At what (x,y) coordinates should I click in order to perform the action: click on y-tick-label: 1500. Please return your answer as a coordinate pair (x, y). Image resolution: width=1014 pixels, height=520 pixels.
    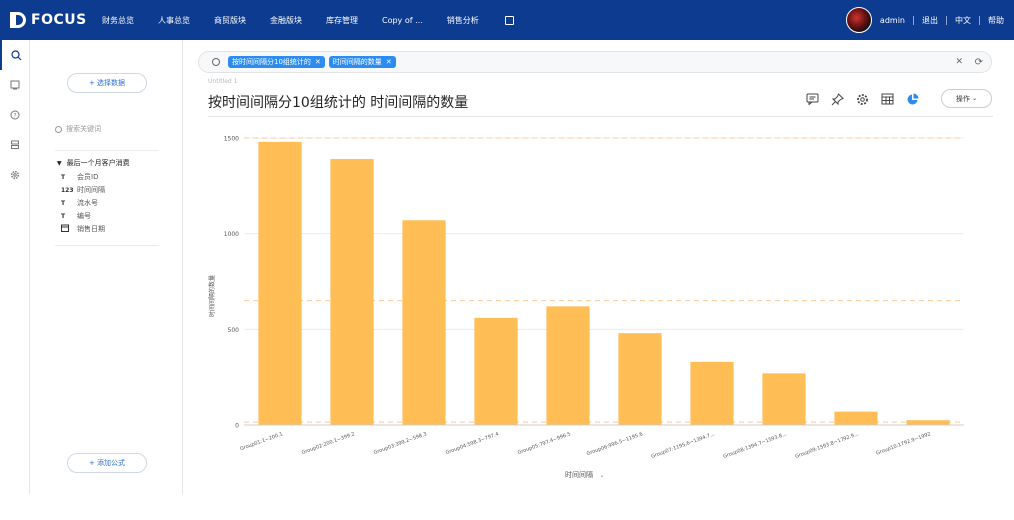
    Looking at the image, I should click on (231, 139).